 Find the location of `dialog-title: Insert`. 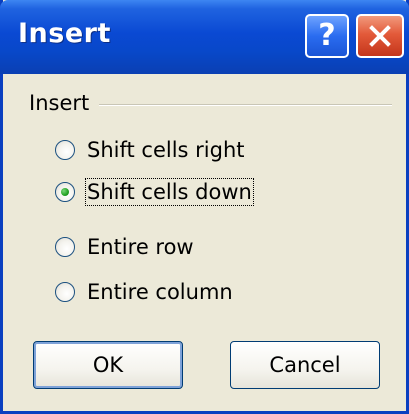

dialog-title: Insert is located at coordinates (64, 33).